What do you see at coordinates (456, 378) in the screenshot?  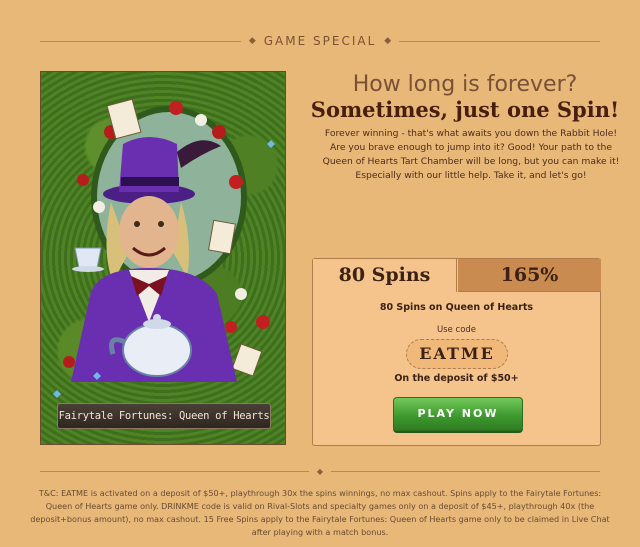 I see `deposit-requirement: On the deposit of $50+` at bounding box center [456, 378].